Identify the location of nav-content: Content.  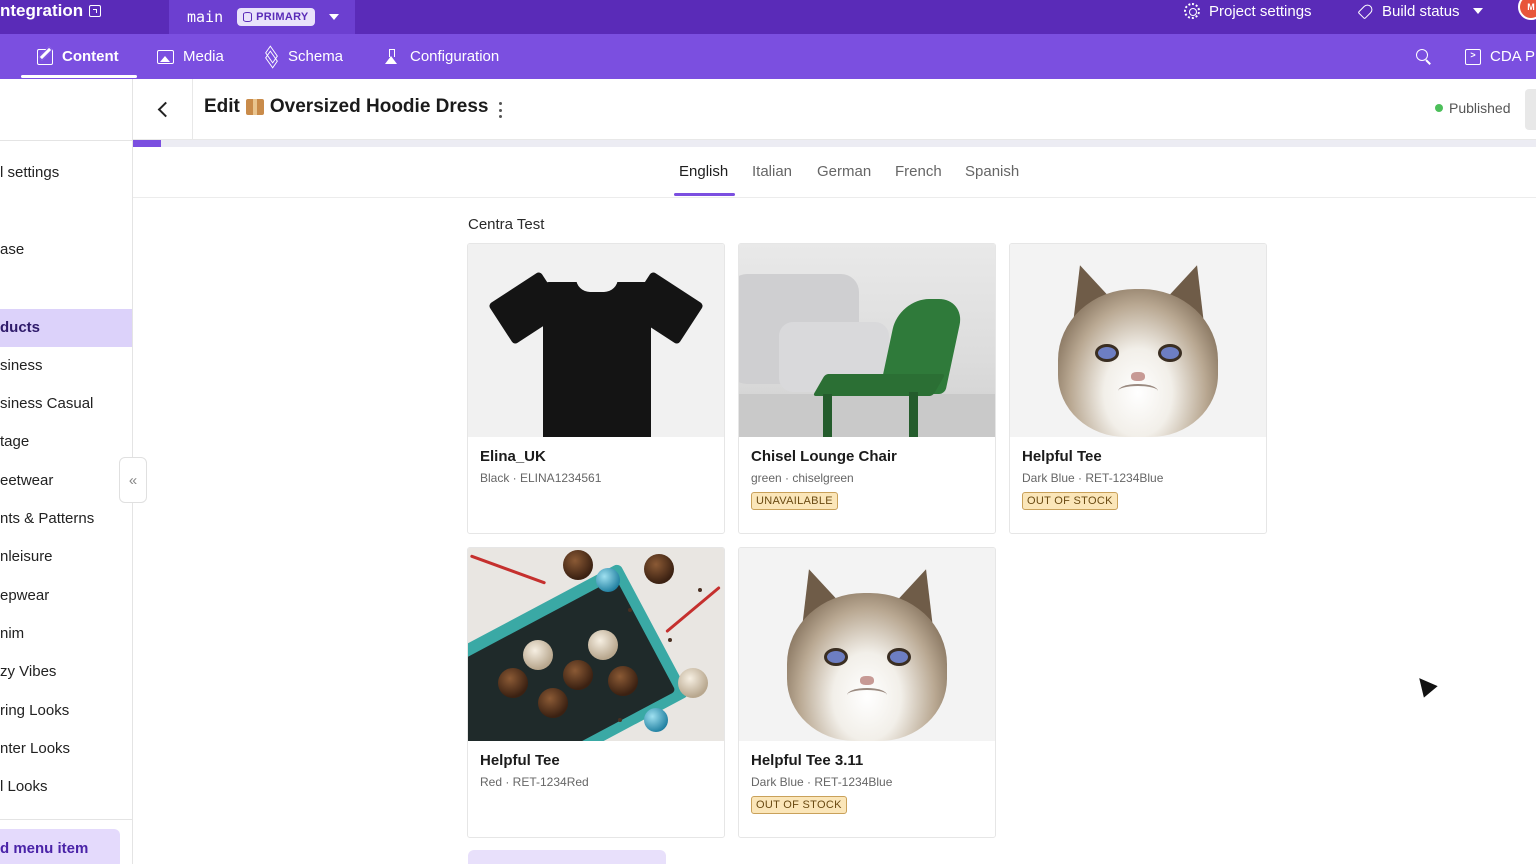
(78, 56).